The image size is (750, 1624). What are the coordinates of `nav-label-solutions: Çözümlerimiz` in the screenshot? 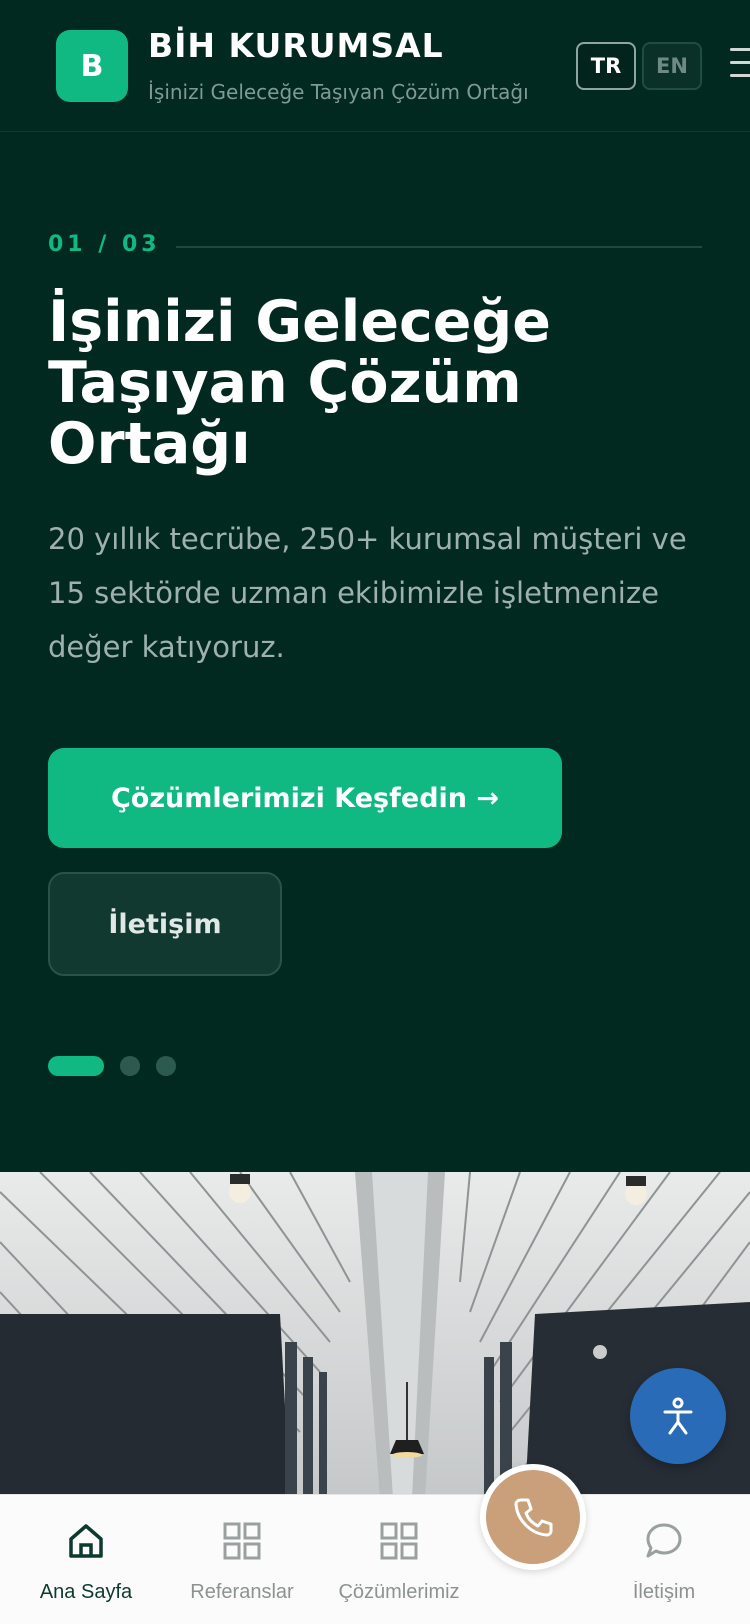 It's located at (399, 1592).